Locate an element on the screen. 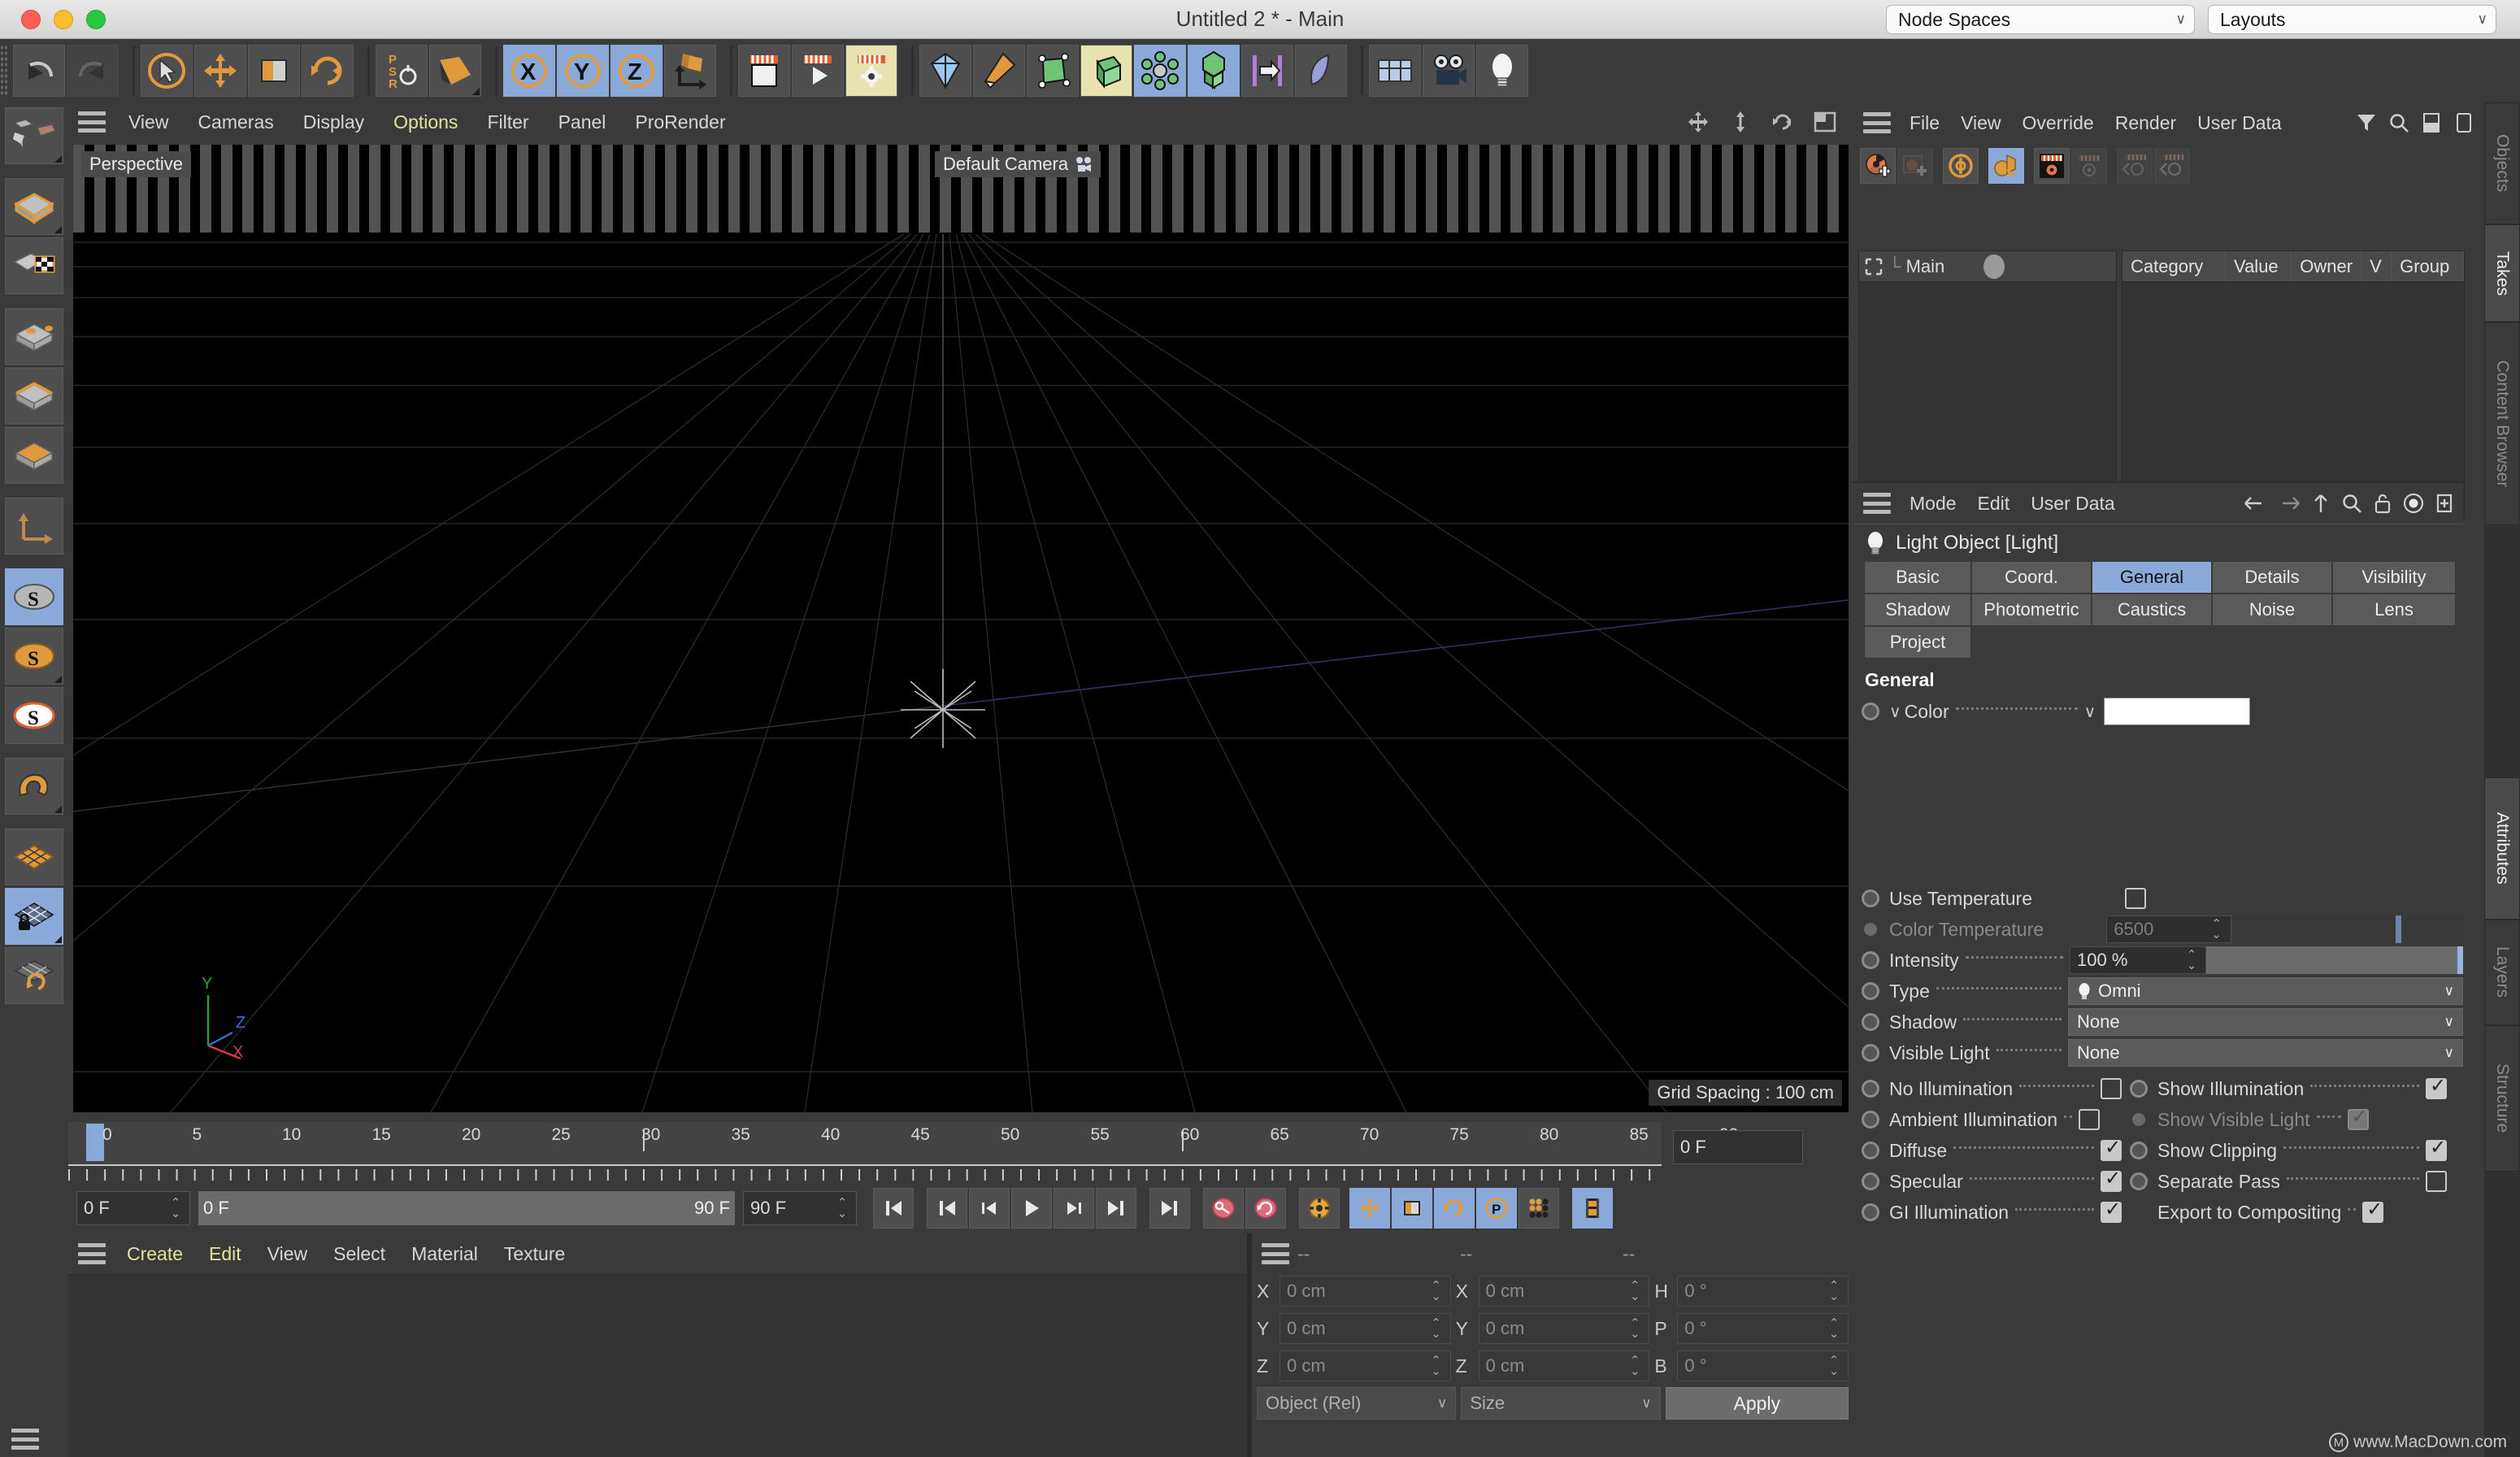  animate-dot-use-temperature is located at coordinates (1871, 898).